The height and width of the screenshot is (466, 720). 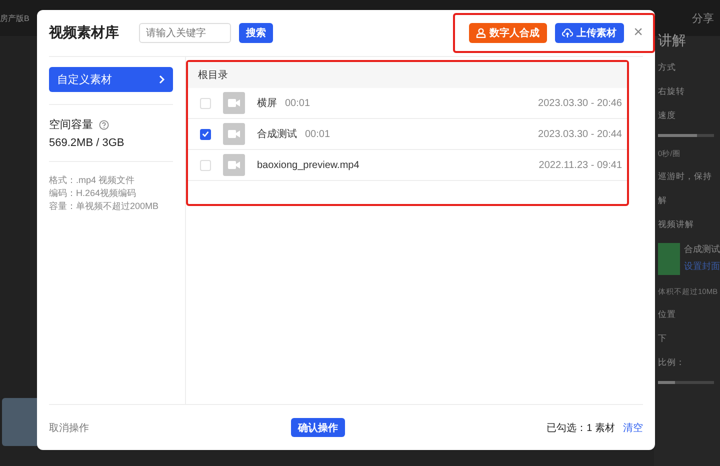 What do you see at coordinates (672, 41) in the screenshot?
I see `panel-title: 讲解` at bounding box center [672, 41].